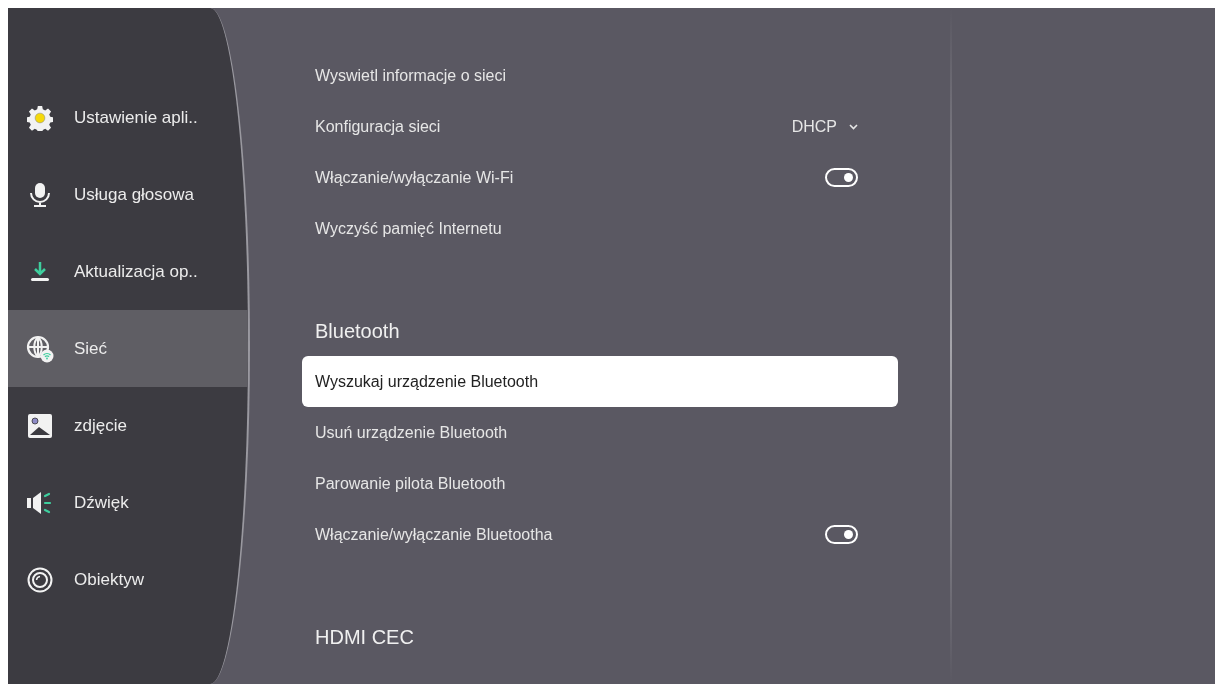 This screenshot has height=684, width=1215. What do you see at coordinates (364, 637) in the screenshot?
I see `section-heading: HDMI CEC` at bounding box center [364, 637].